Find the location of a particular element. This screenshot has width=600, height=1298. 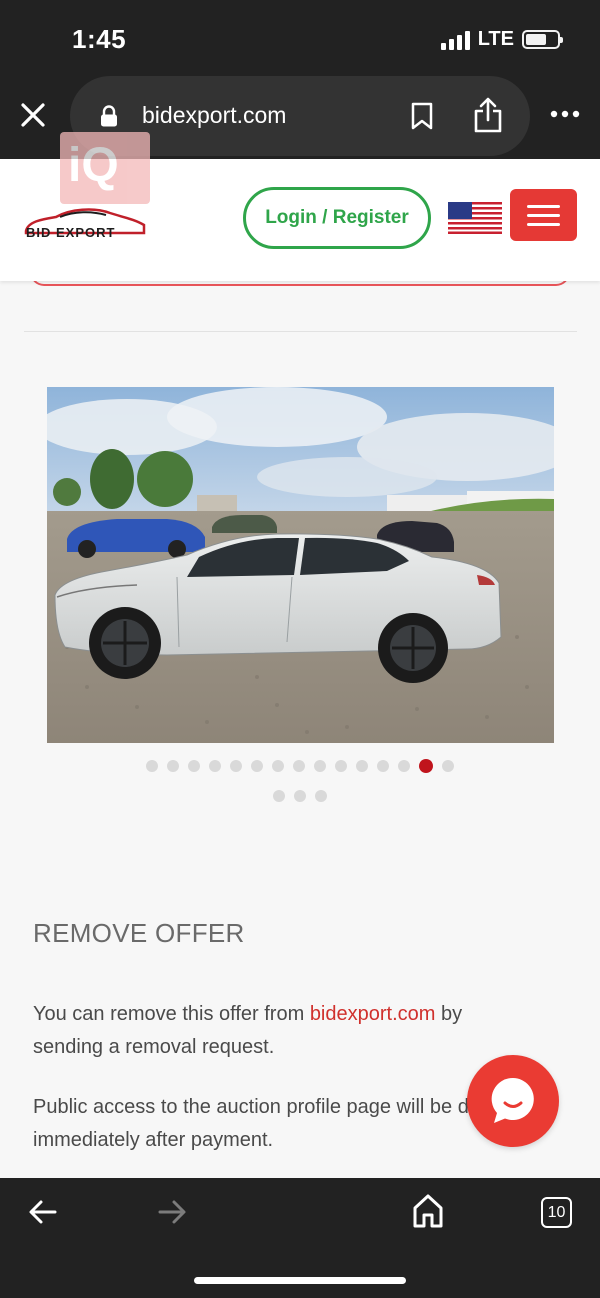

paragraph-text: You can remove this offer from is located at coordinates (171, 1014).